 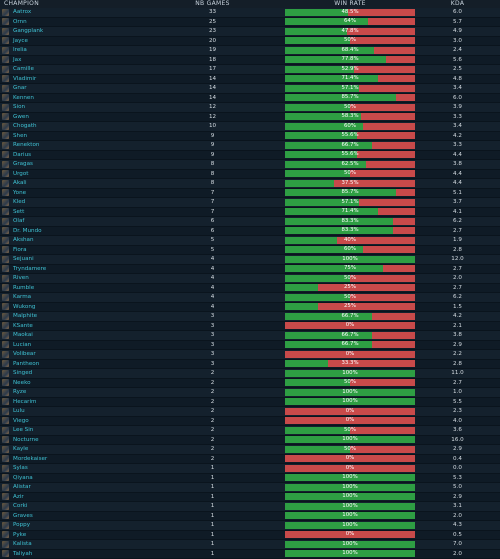 What do you see at coordinates (23, 288) in the screenshot?
I see `champion-name: Rumble` at bounding box center [23, 288].